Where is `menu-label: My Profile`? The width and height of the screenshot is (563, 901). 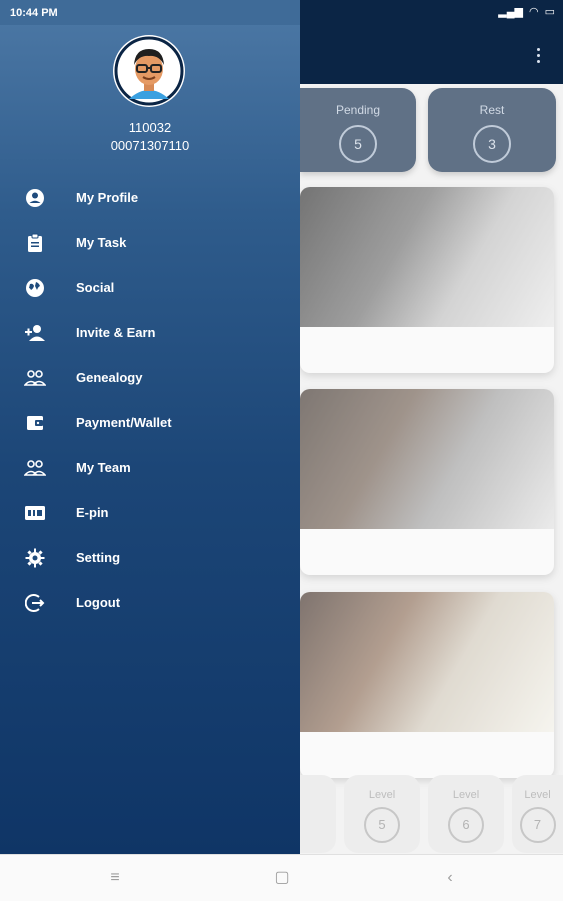 menu-label: My Profile is located at coordinates (107, 197).